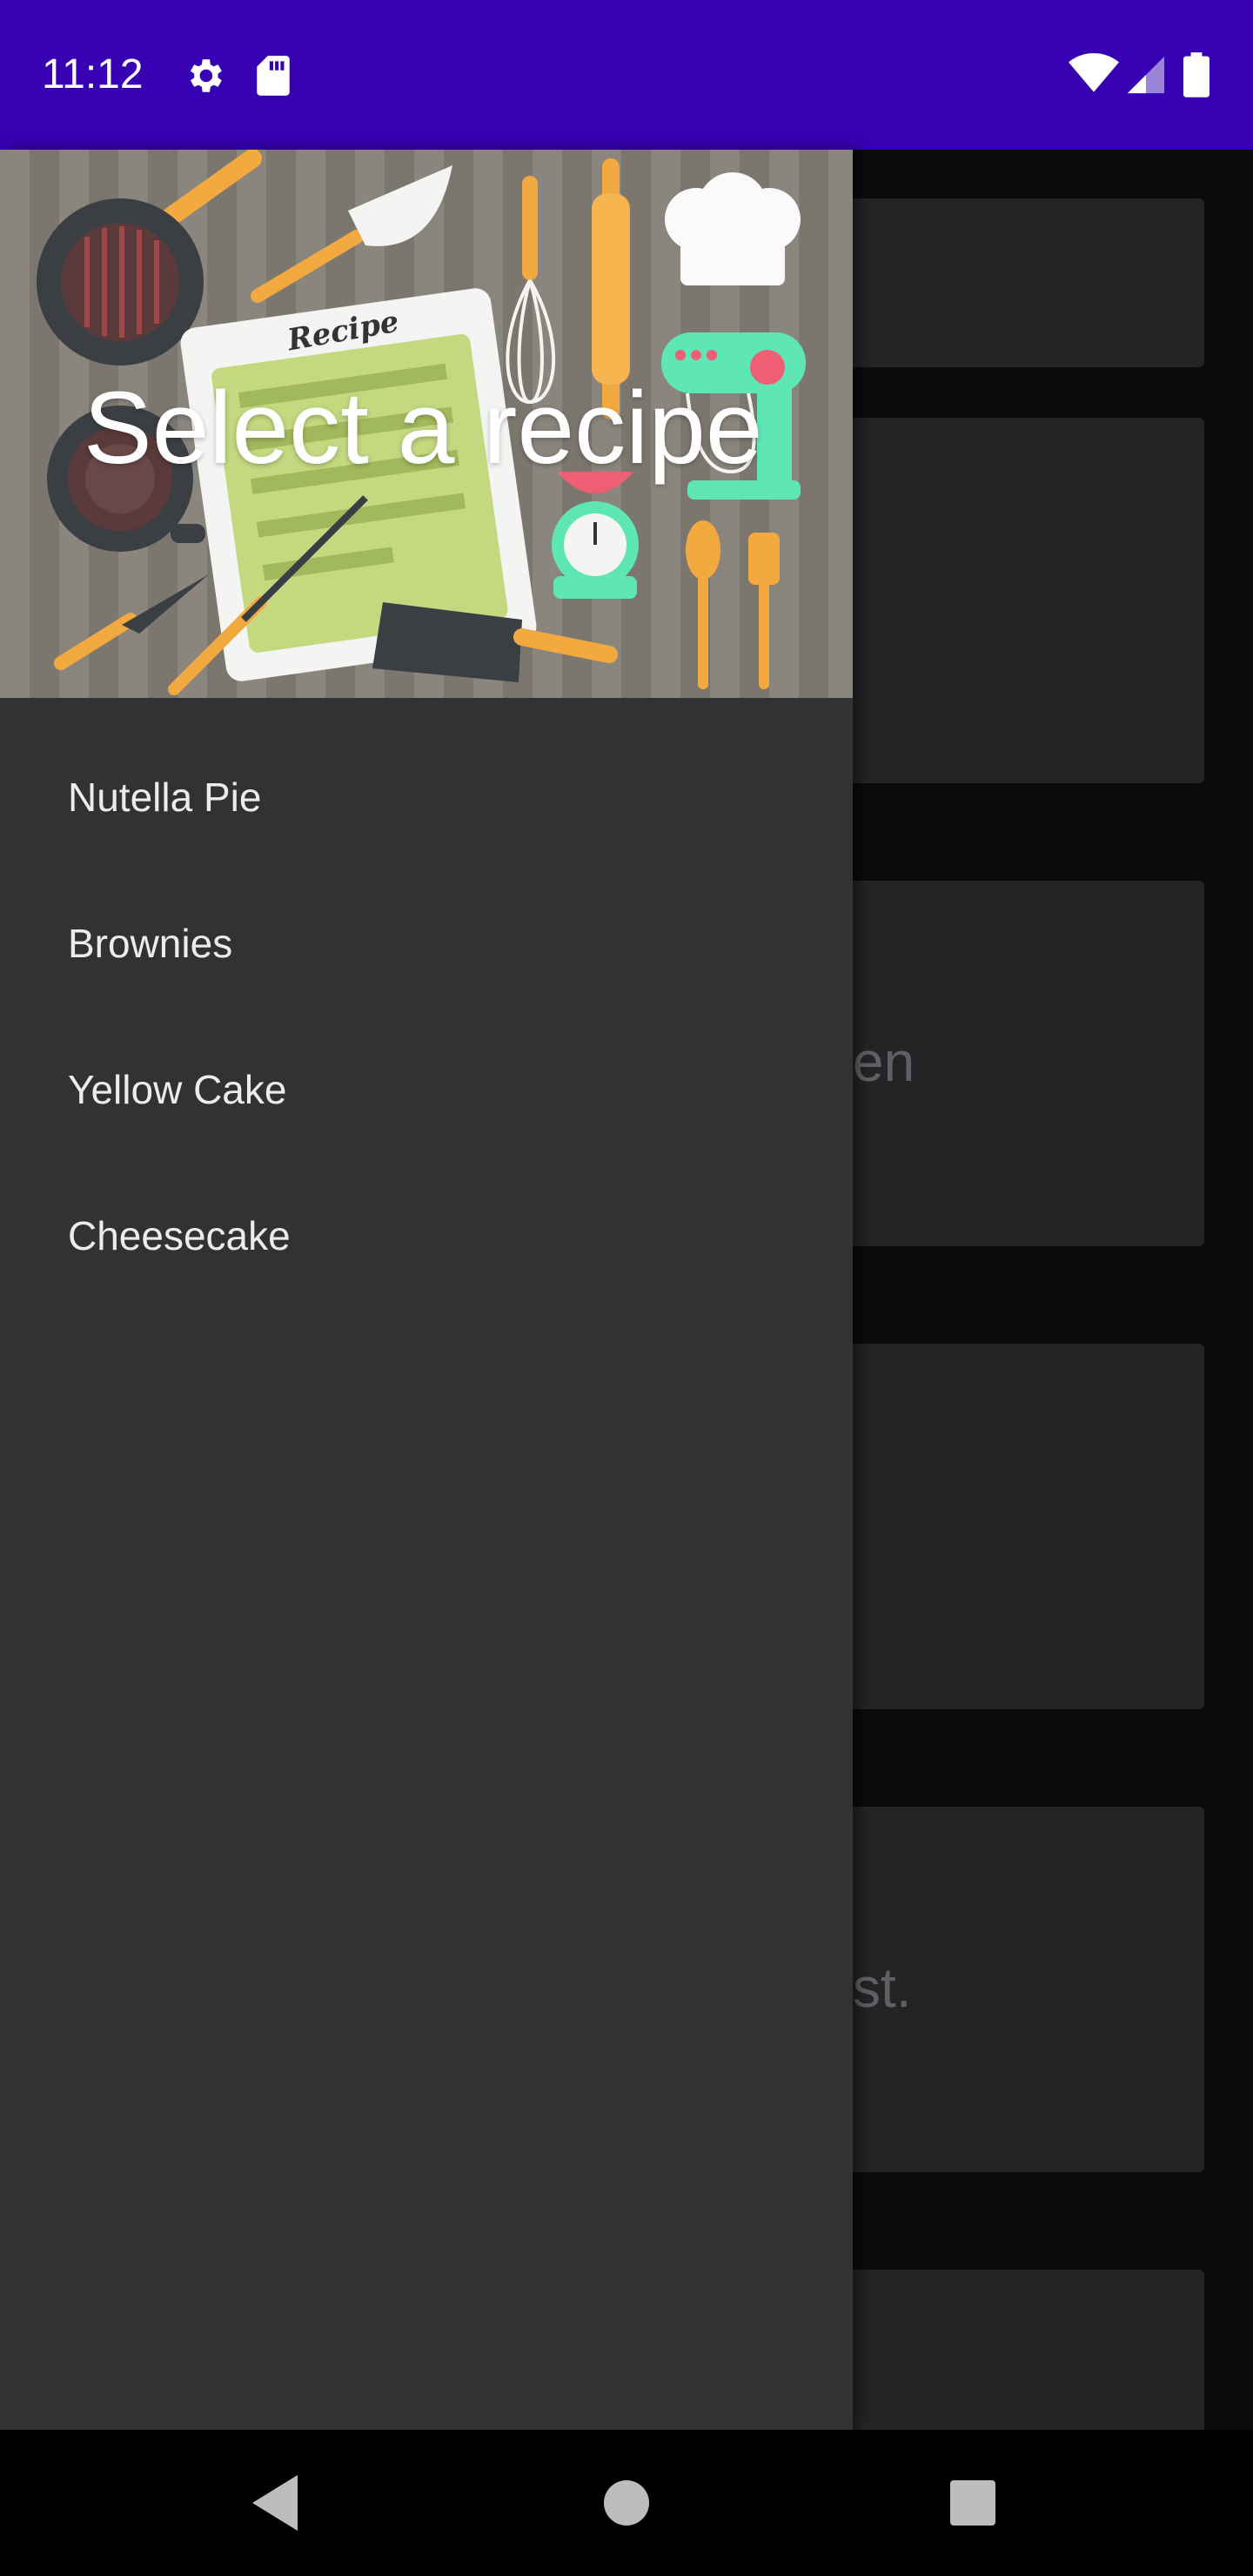  I want to click on home-icon, so click(626, 2503).